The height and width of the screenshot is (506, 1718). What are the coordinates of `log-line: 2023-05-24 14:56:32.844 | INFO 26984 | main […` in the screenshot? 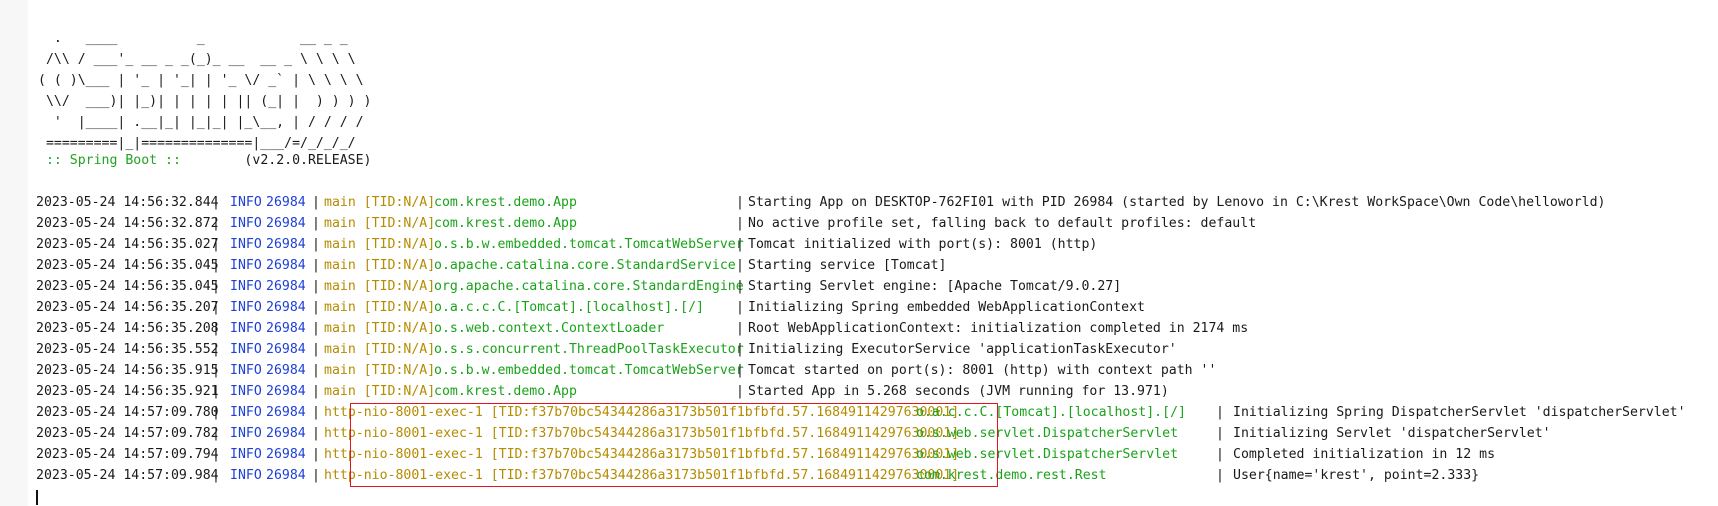 It's located at (877, 202).